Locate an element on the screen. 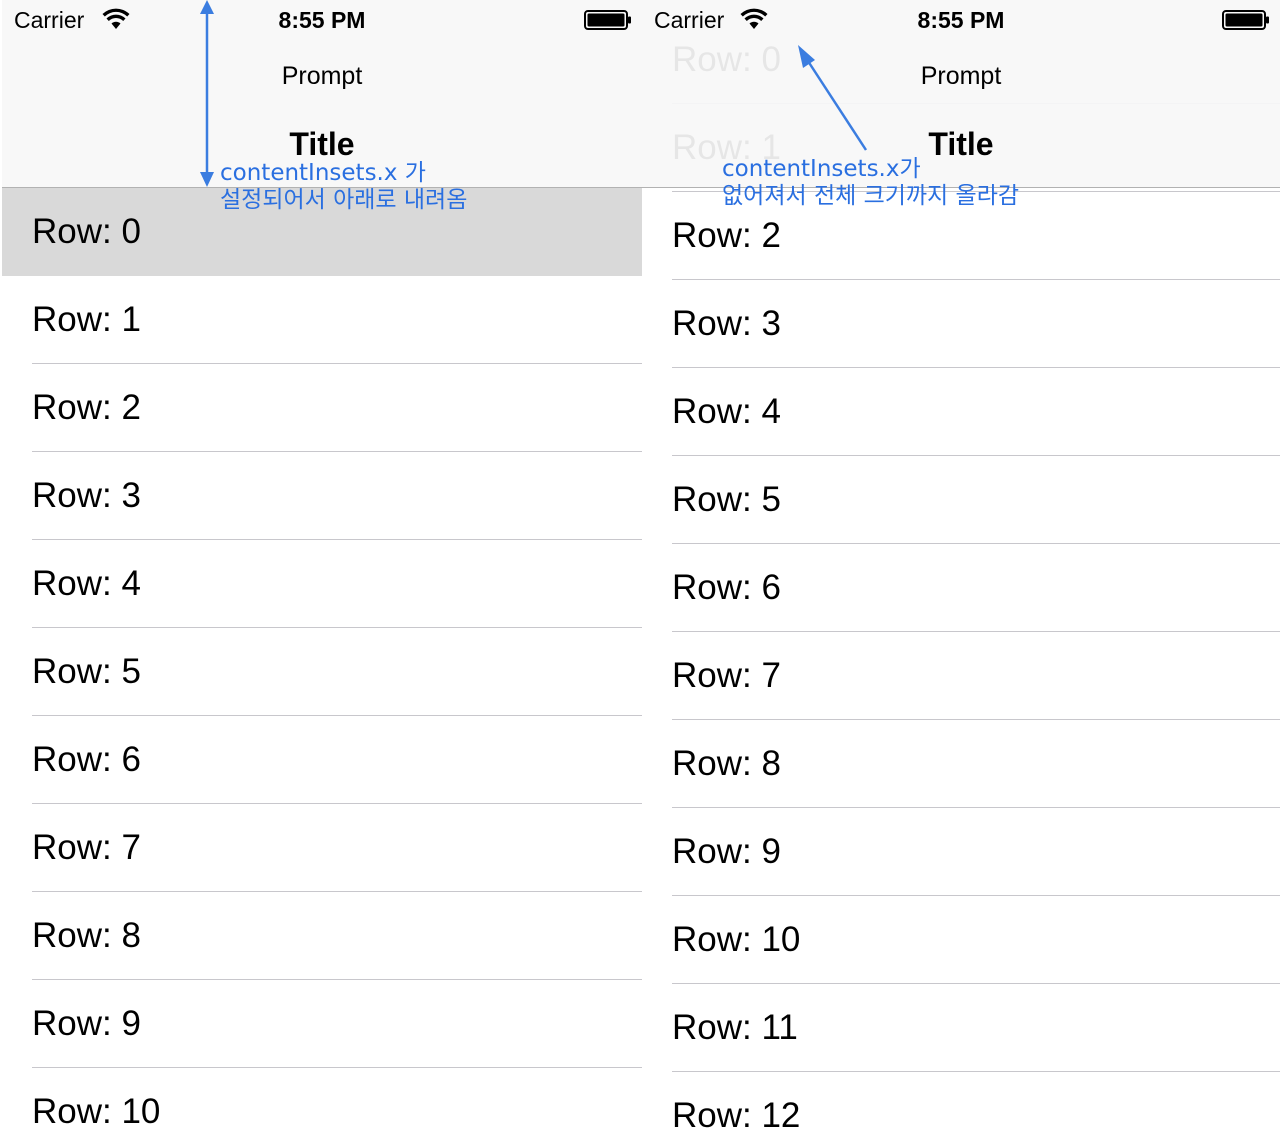 The height and width of the screenshot is (1136, 1280). table-row: Row: 1 is located at coordinates (322, 320).